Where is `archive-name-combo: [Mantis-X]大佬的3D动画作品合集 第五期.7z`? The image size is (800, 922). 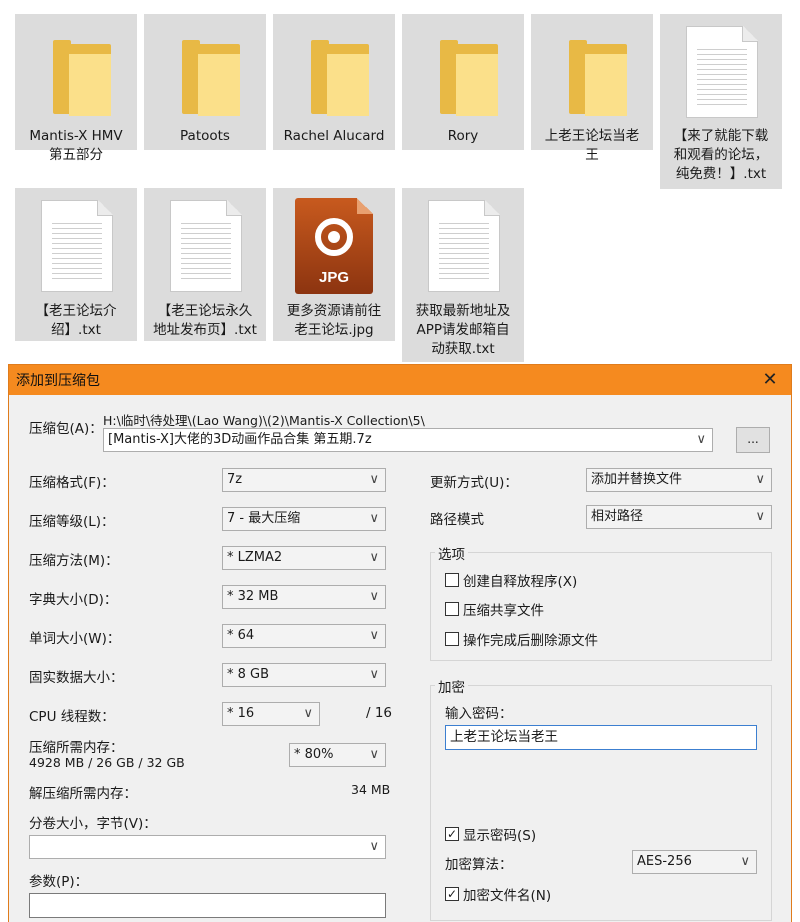 archive-name-combo: [Mantis-X]大佬的3D动画作品合集 第五期.7z is located at coordinates (408, 440).